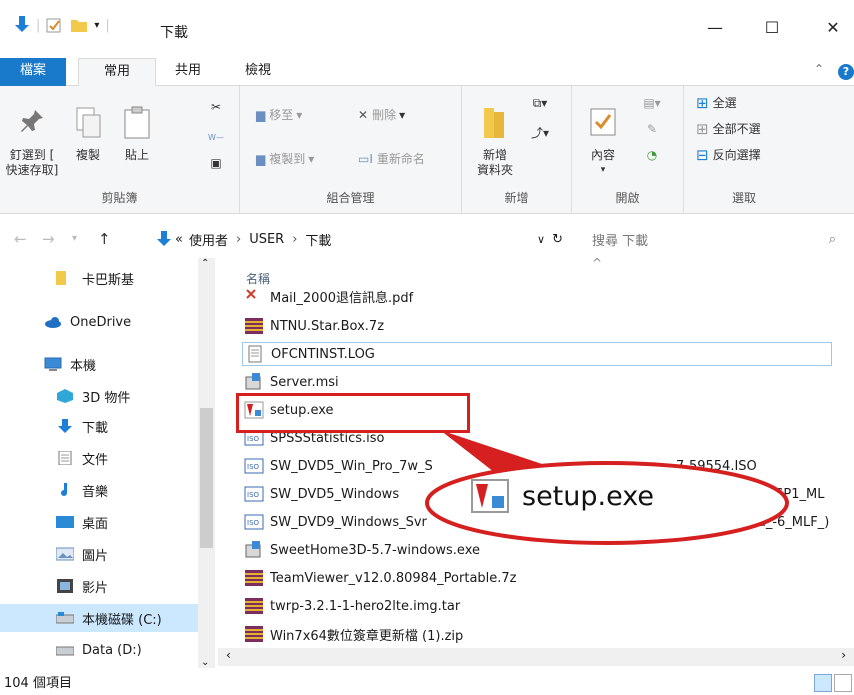 The height and width of the screenshot is (695, 854). What do you see at coordinates (208, 239) in the screenshot?
I see `breadcrumb-users: 使用者` at bounding box center [208, 239].